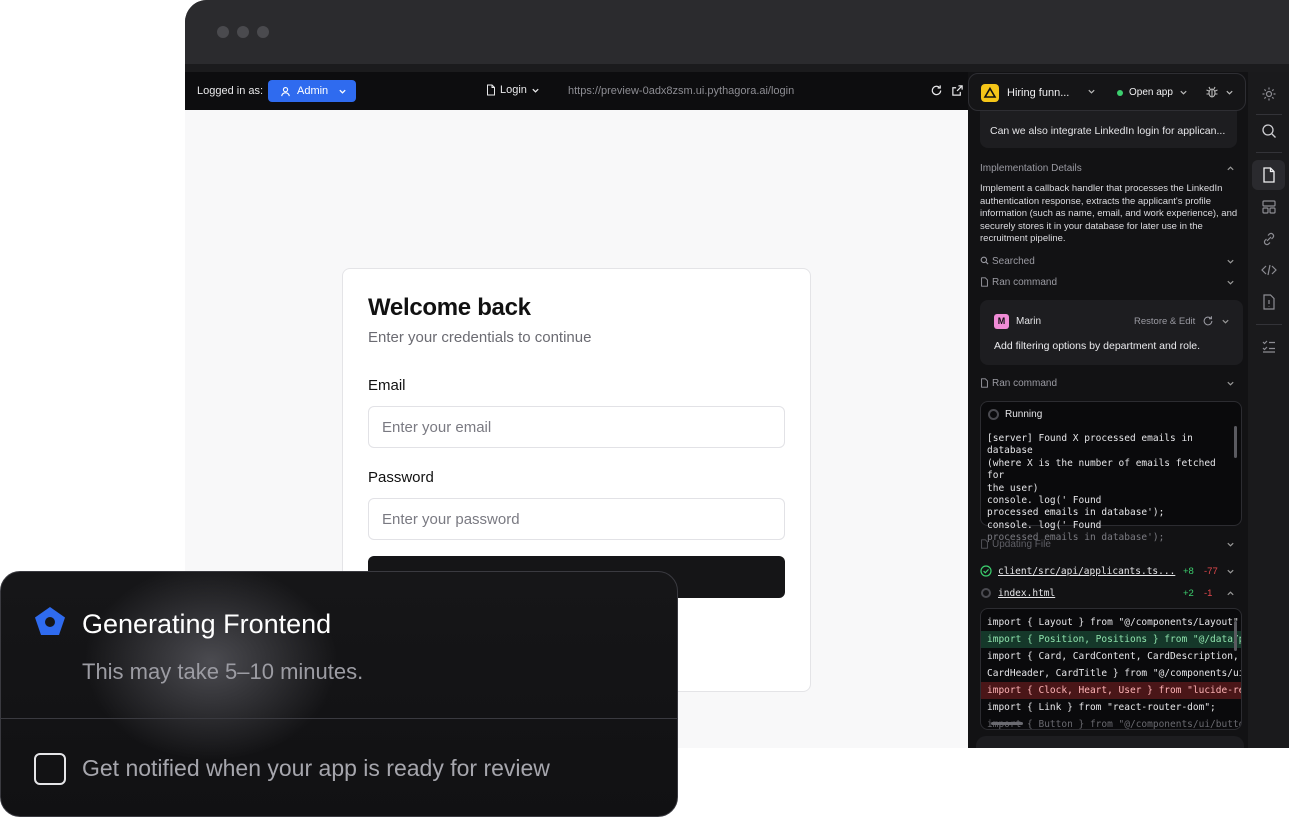  Describe the element at coordinates (1029, 321) in the screenshot. I see `user-name: Marin` at that location.